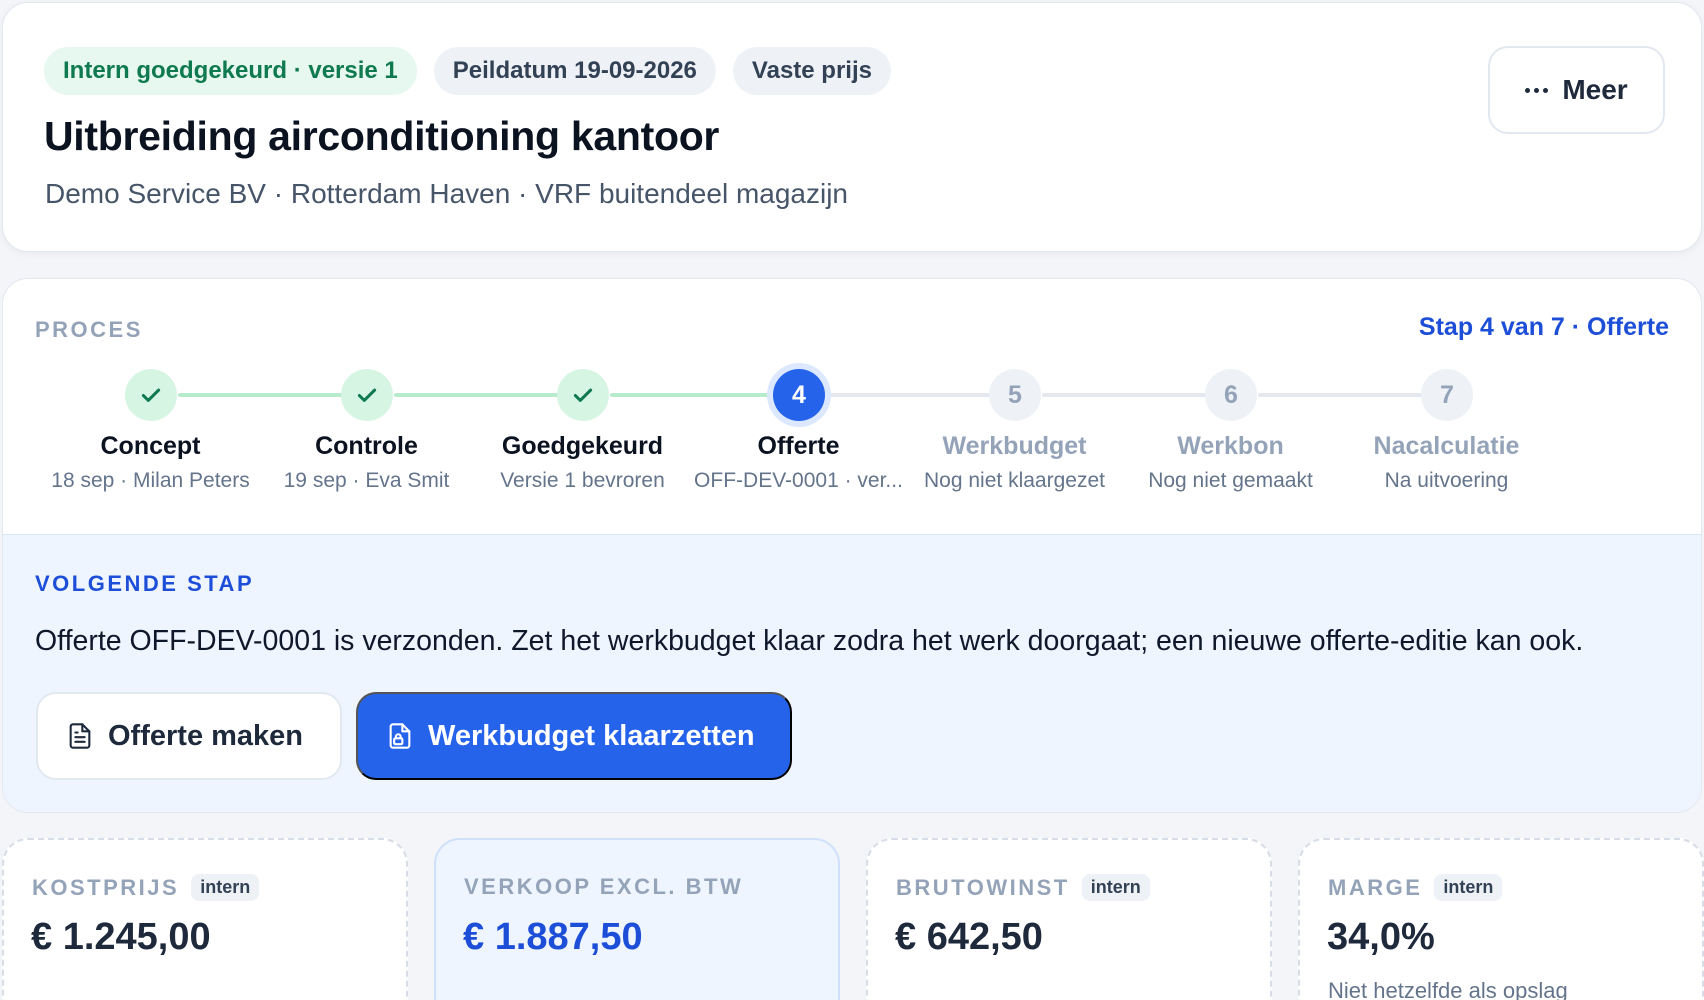 This screenshot has height=1000, width=1704. I want to click on step-detail: 19 sep · Eva Smit, so click(366, 480).